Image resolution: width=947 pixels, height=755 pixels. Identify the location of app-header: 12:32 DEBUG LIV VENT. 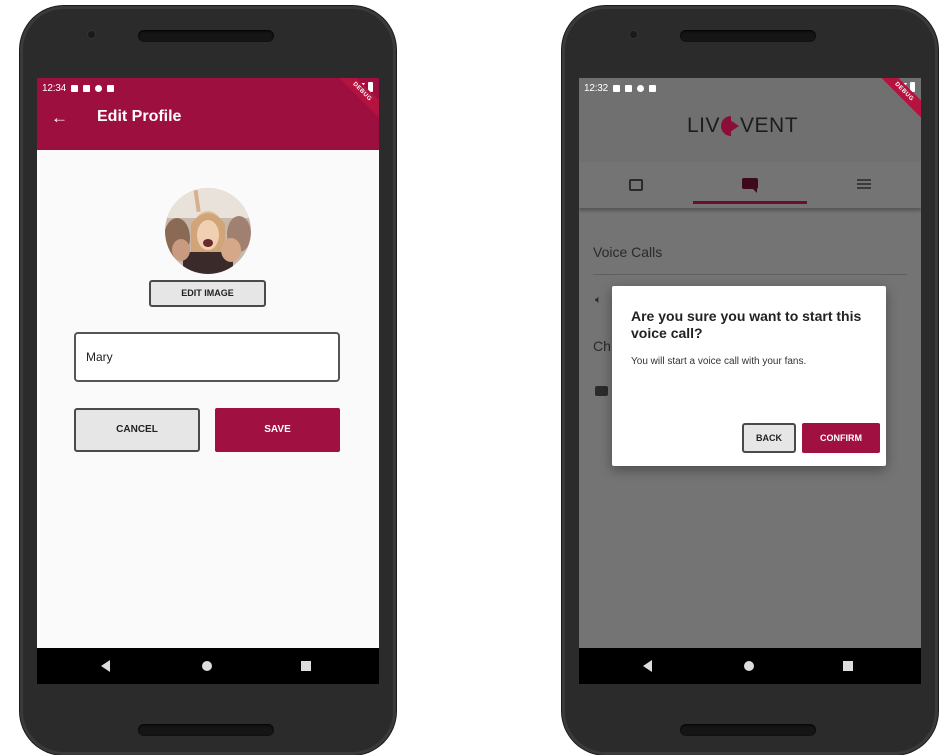
(750, 120).